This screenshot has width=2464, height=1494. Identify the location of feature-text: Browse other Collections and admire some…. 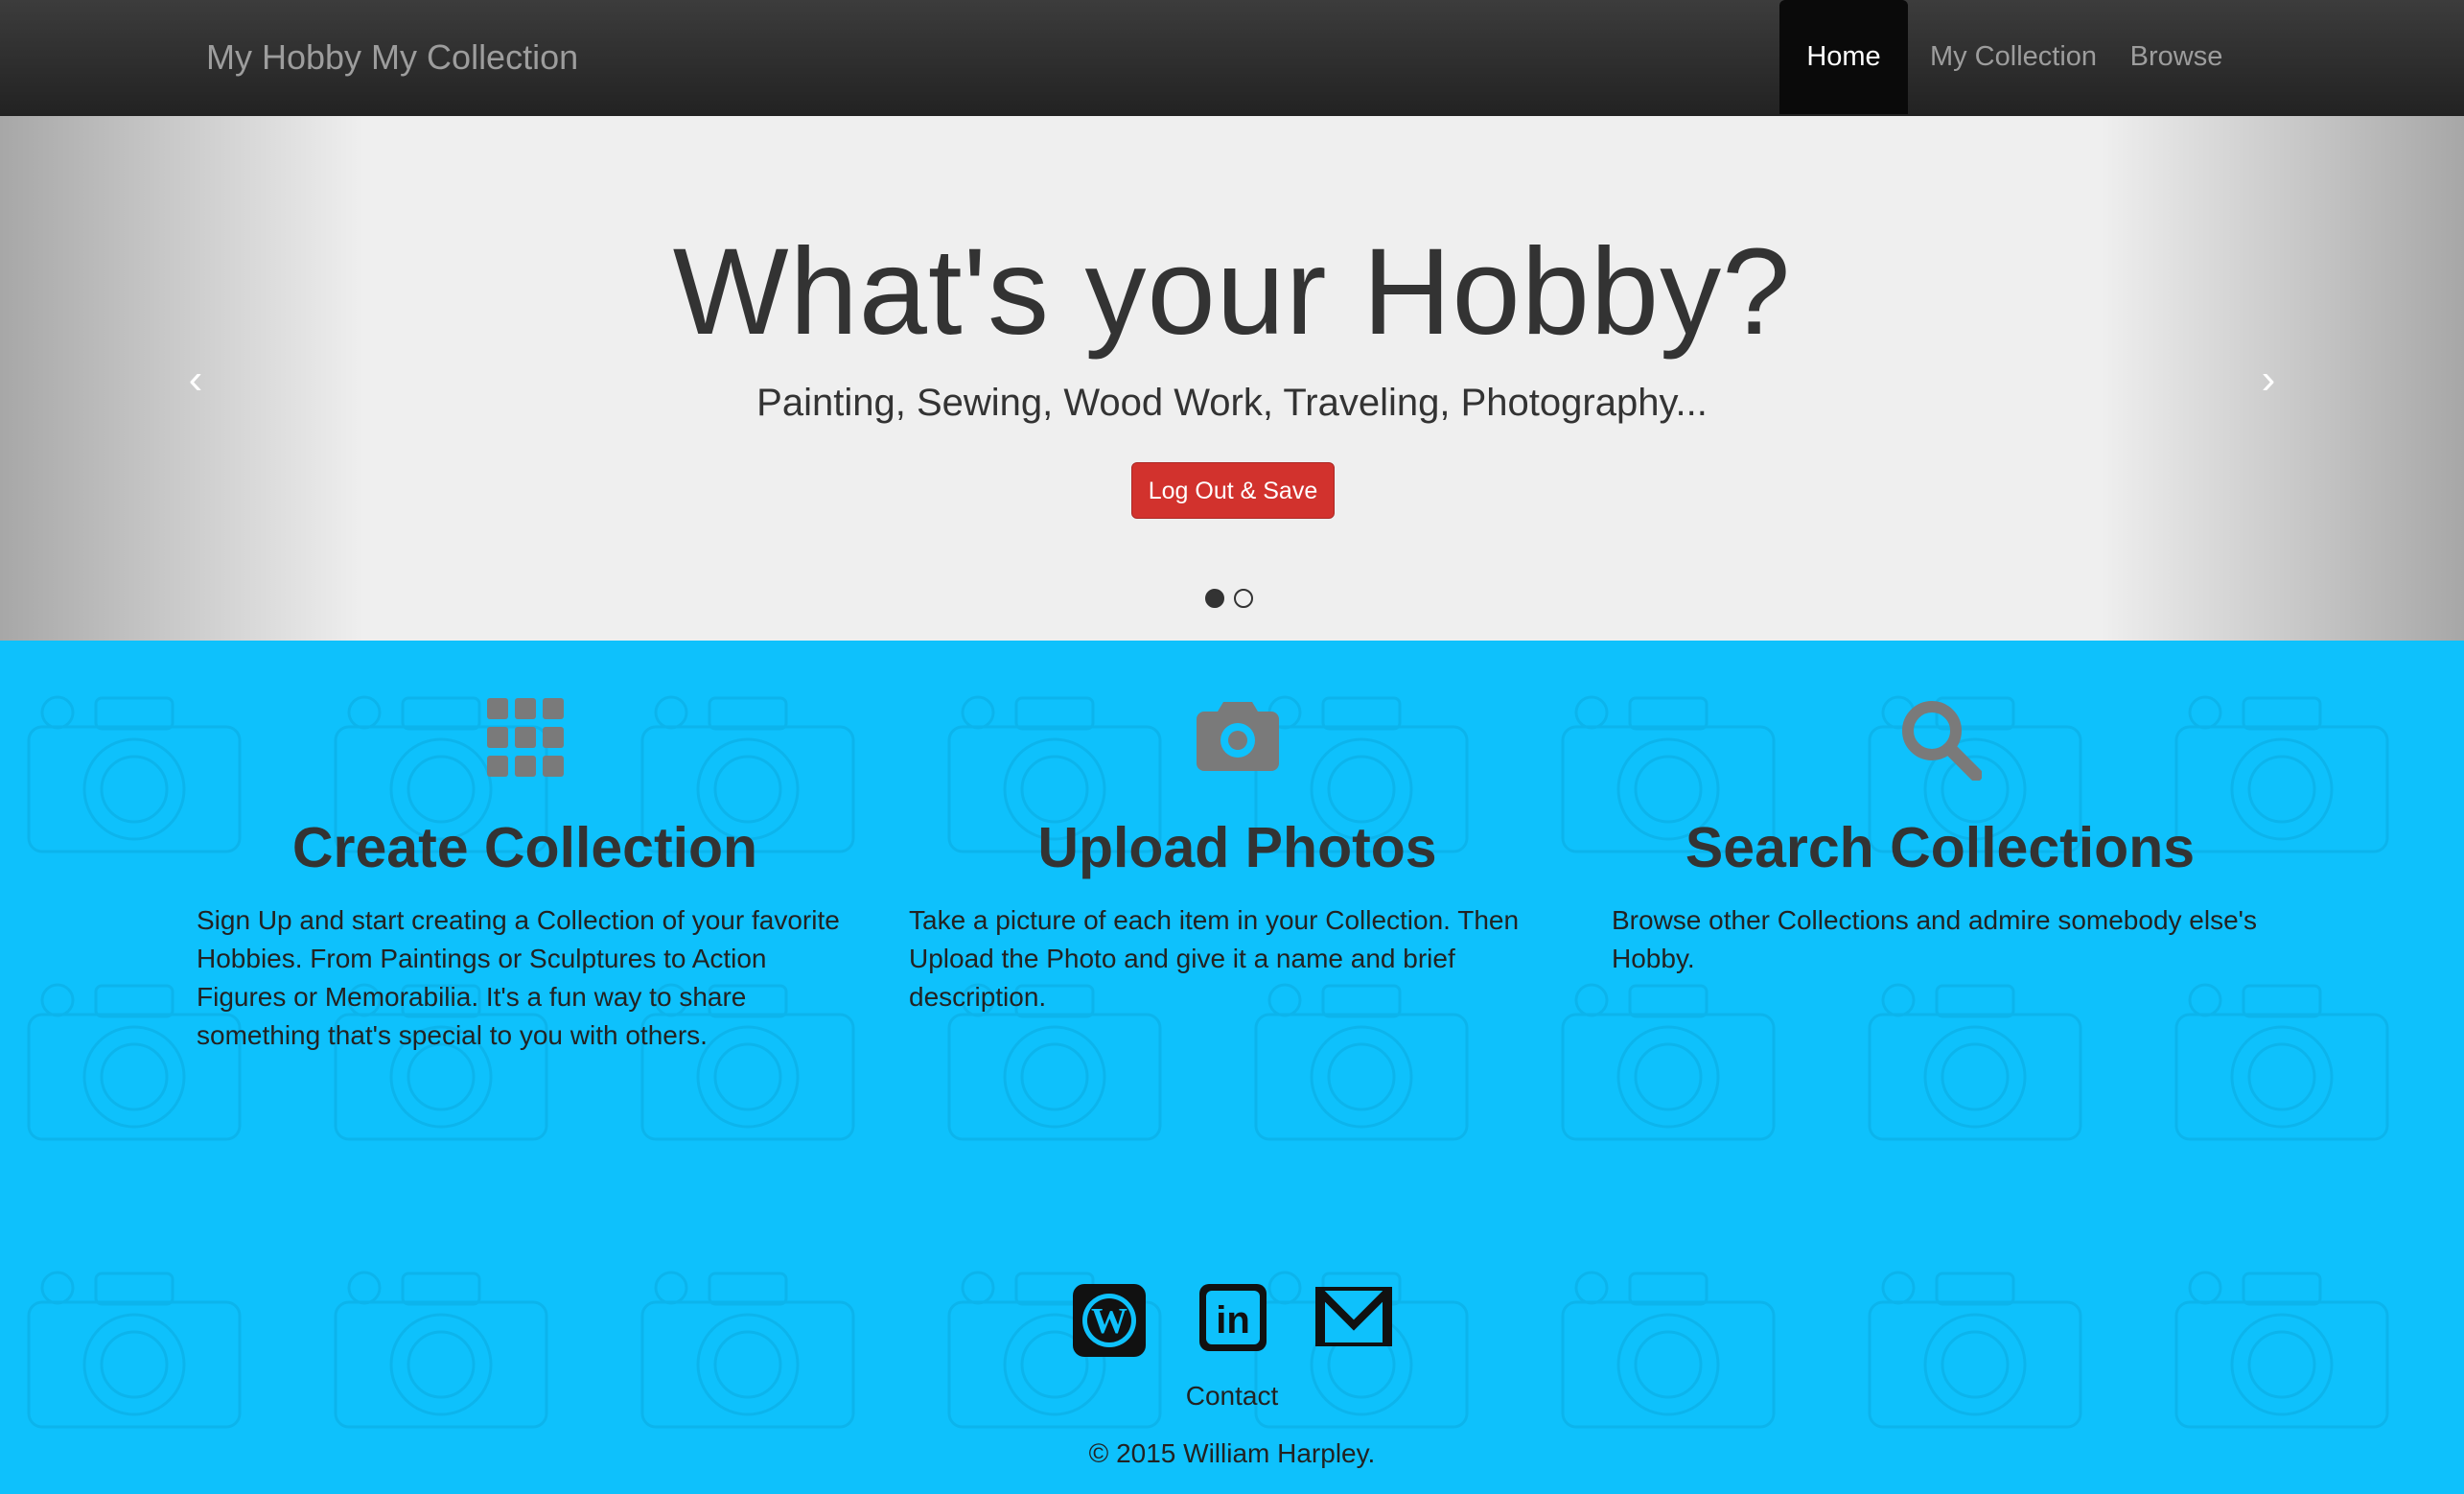
(1935, 939).